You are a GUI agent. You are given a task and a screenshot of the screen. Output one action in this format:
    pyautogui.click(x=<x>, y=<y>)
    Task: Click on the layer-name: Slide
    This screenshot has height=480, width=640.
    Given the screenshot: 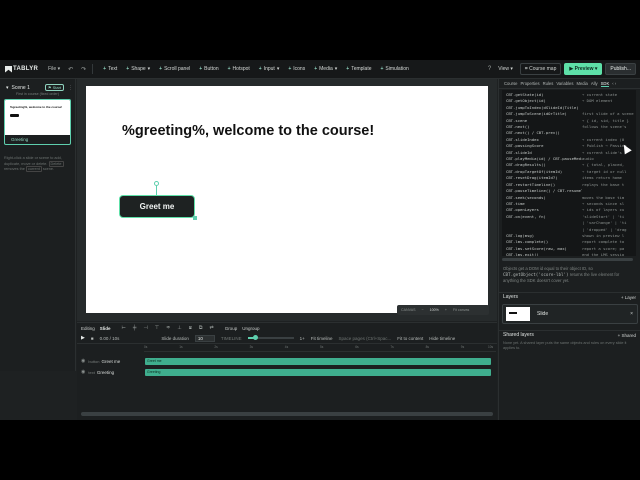 What is the action you would take?
    pyautogui.click(x=543, y=314)
    